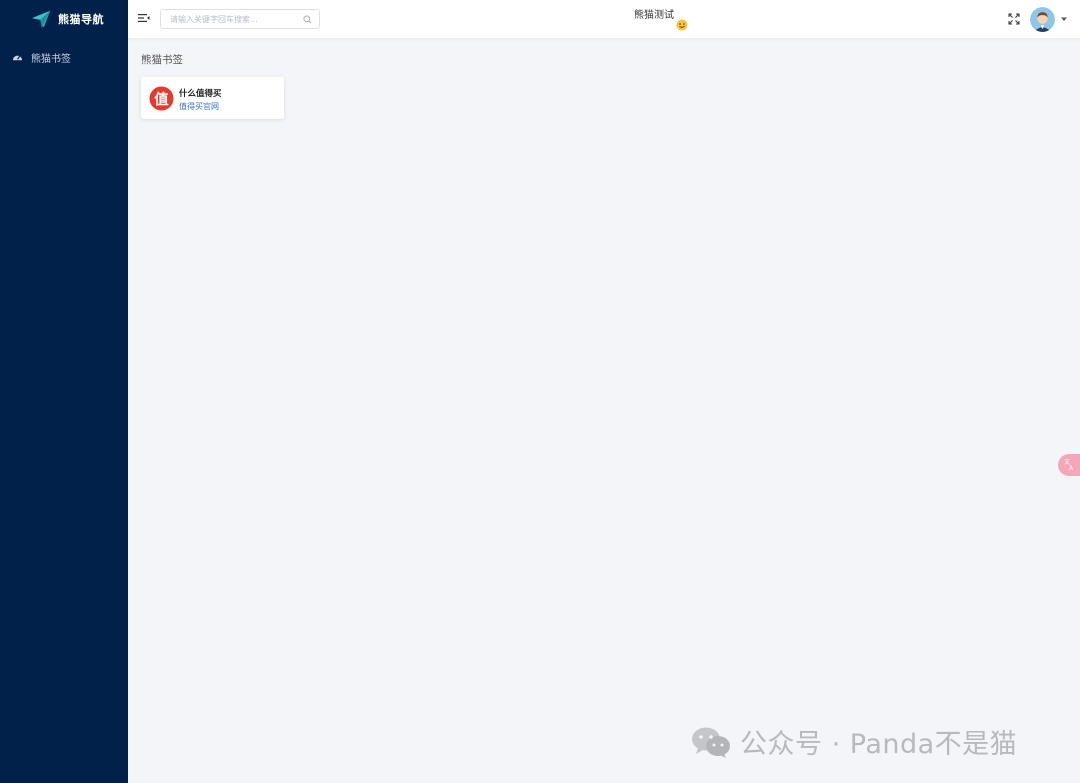  Describe the element at coordinates (1064, 19) in the screenshot. I see `caret-down-icon` at that location.